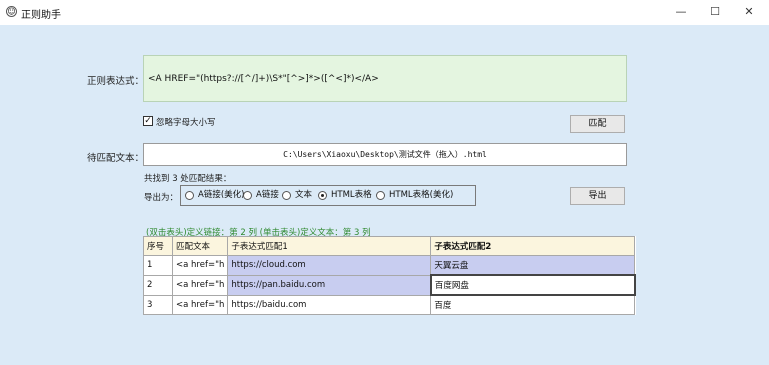 The image size is (769, 365). I want to click on table-row: 3 <a href="h https://baidu.com 百度, so click(389, 304).